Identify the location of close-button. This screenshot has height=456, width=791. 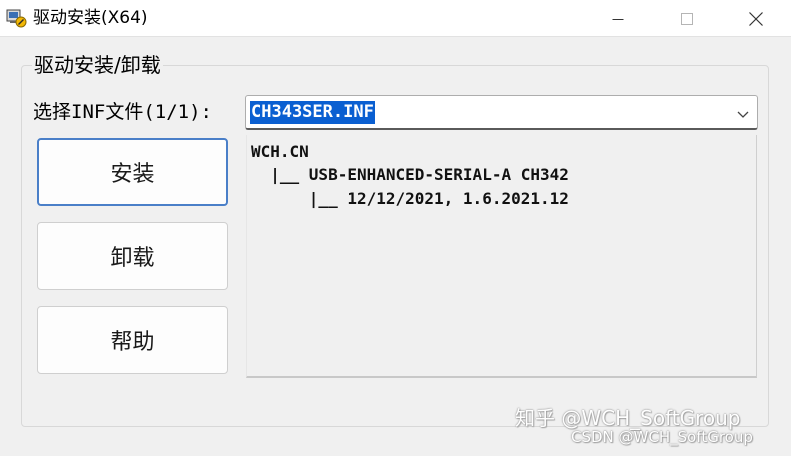
(756, 18).